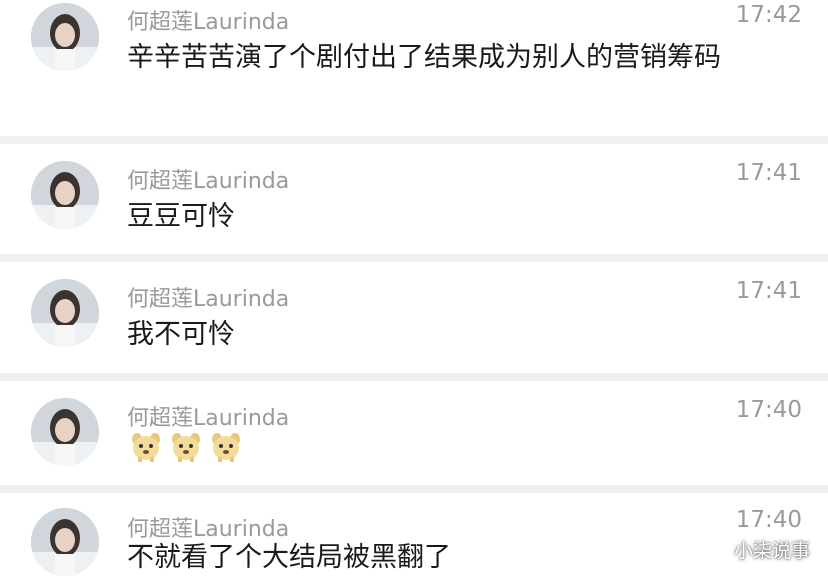 The height and width of the screenshot is (578, 828). What do you see at coordinates (181, 216) in the screenshot?
I see `comment-text: 豆豆可怜` at bounding box center [181, 216].